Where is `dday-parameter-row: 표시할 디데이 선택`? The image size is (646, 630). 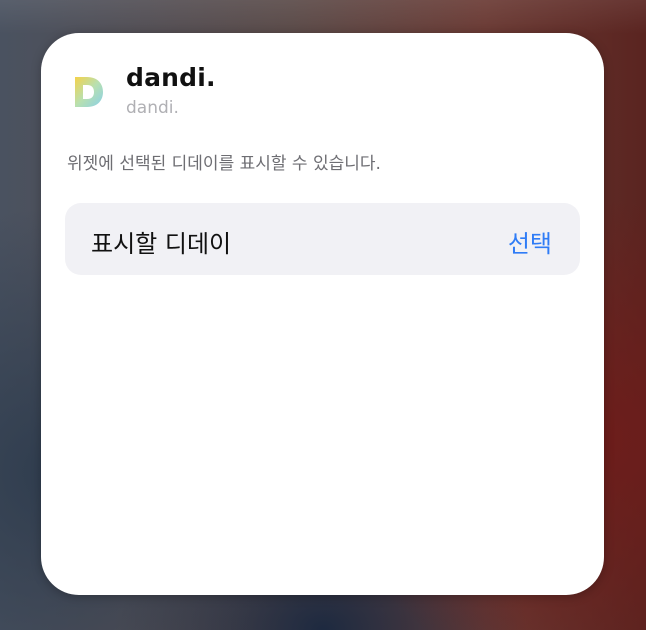
dday-parameter-row: 표시할 디데이 선택 is located at coordinates (322, 239).